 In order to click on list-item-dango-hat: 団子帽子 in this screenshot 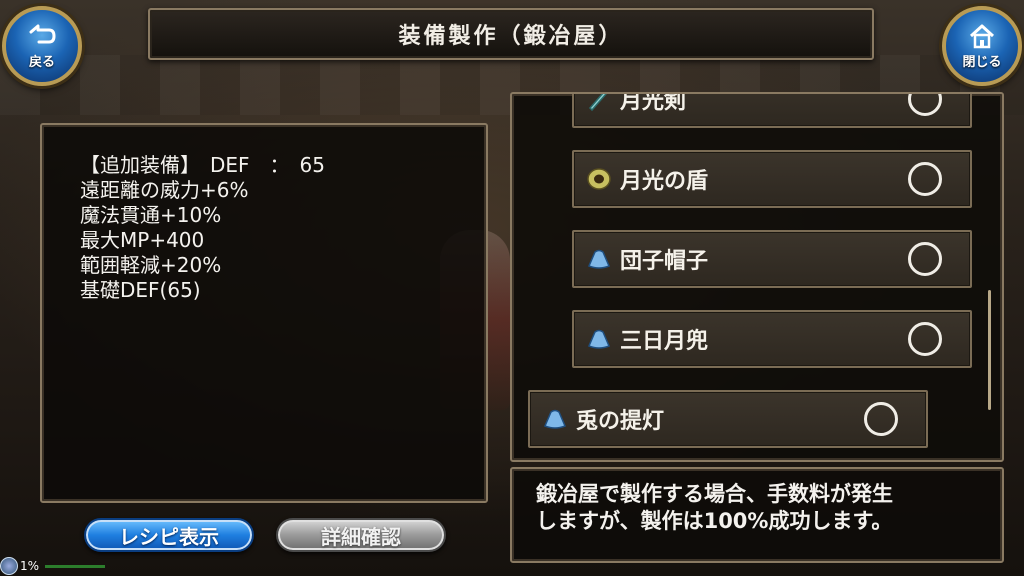, I will do `click(772, 259)`.